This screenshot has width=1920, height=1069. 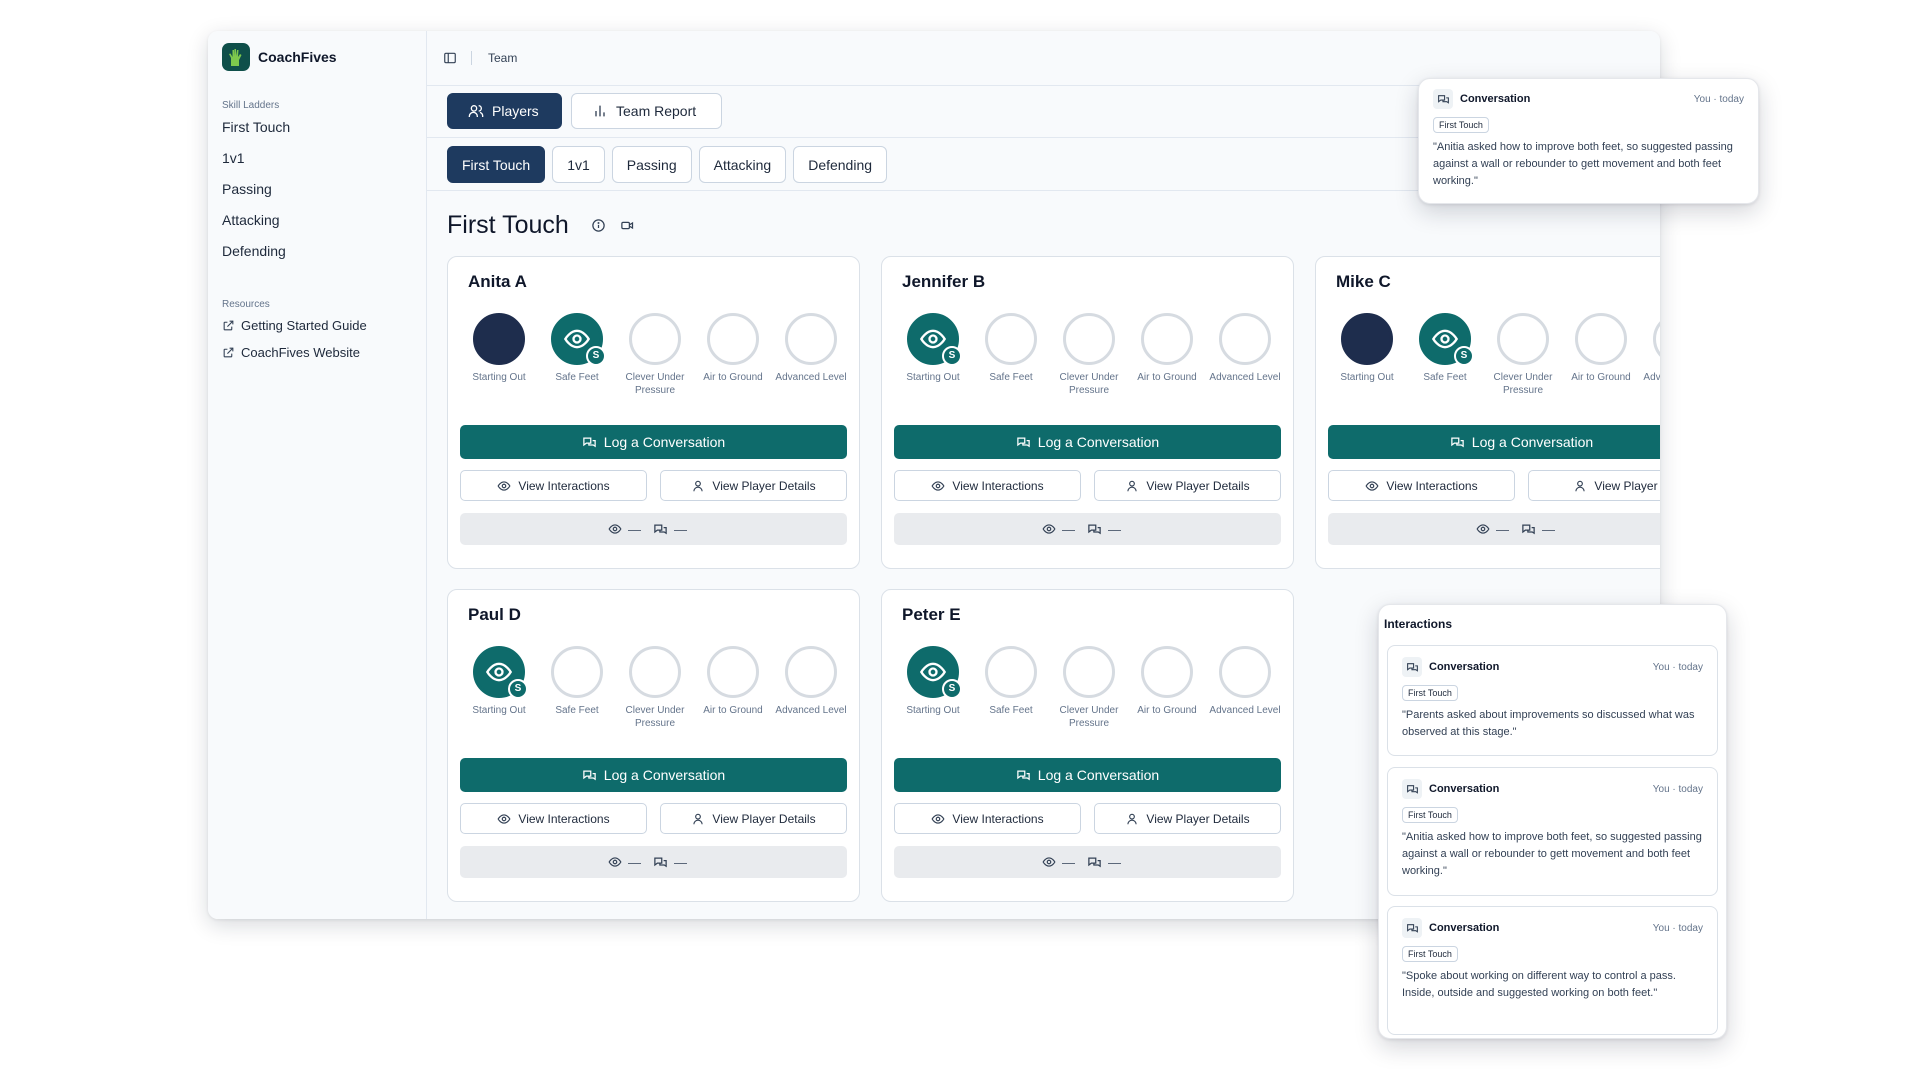 I want to click on sidebar-item-passing: Passing, so click(x=256, y=189).